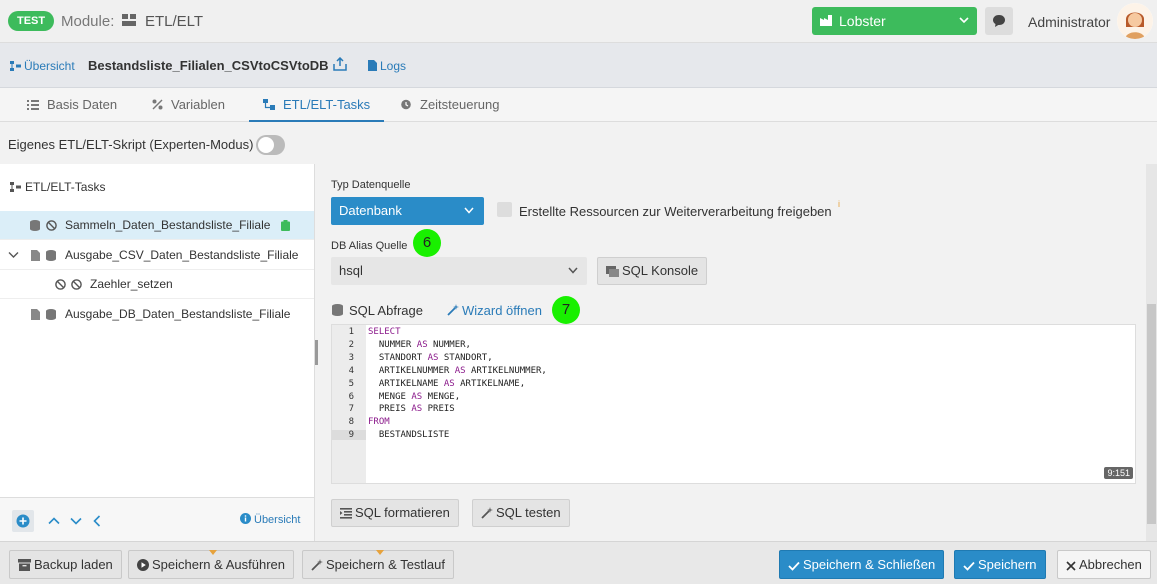 This screenshot has width=1157, height=584. What do you see at coordinates (208, 65) in the screenshot?
I see `process-title: Bestandsliste_Filialen_CSVtoCSVtoDB` at bounding box center [208, 65].